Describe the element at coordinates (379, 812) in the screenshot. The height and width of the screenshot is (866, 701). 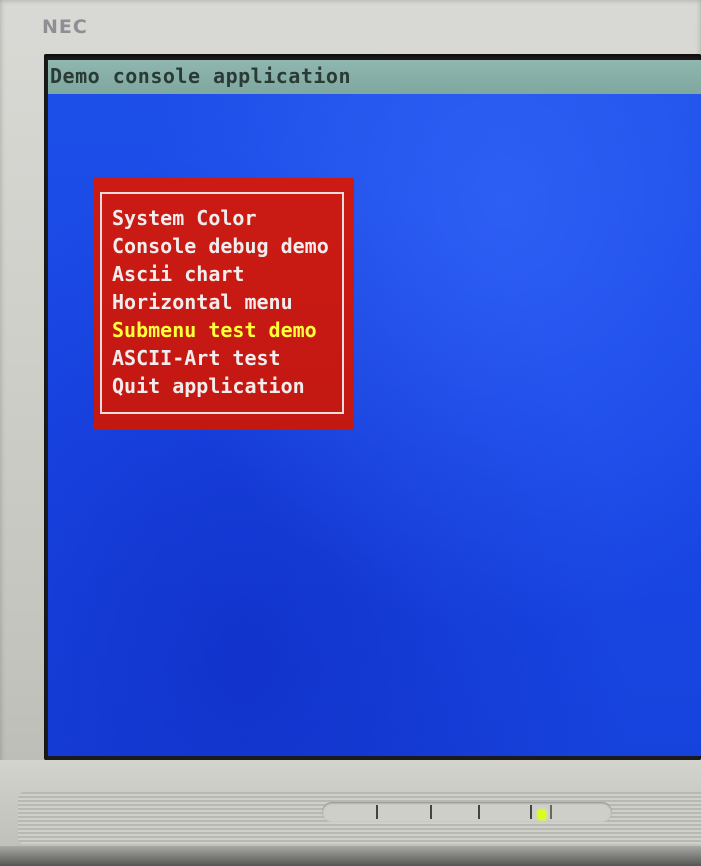
I see `select-button-icon` at that location.